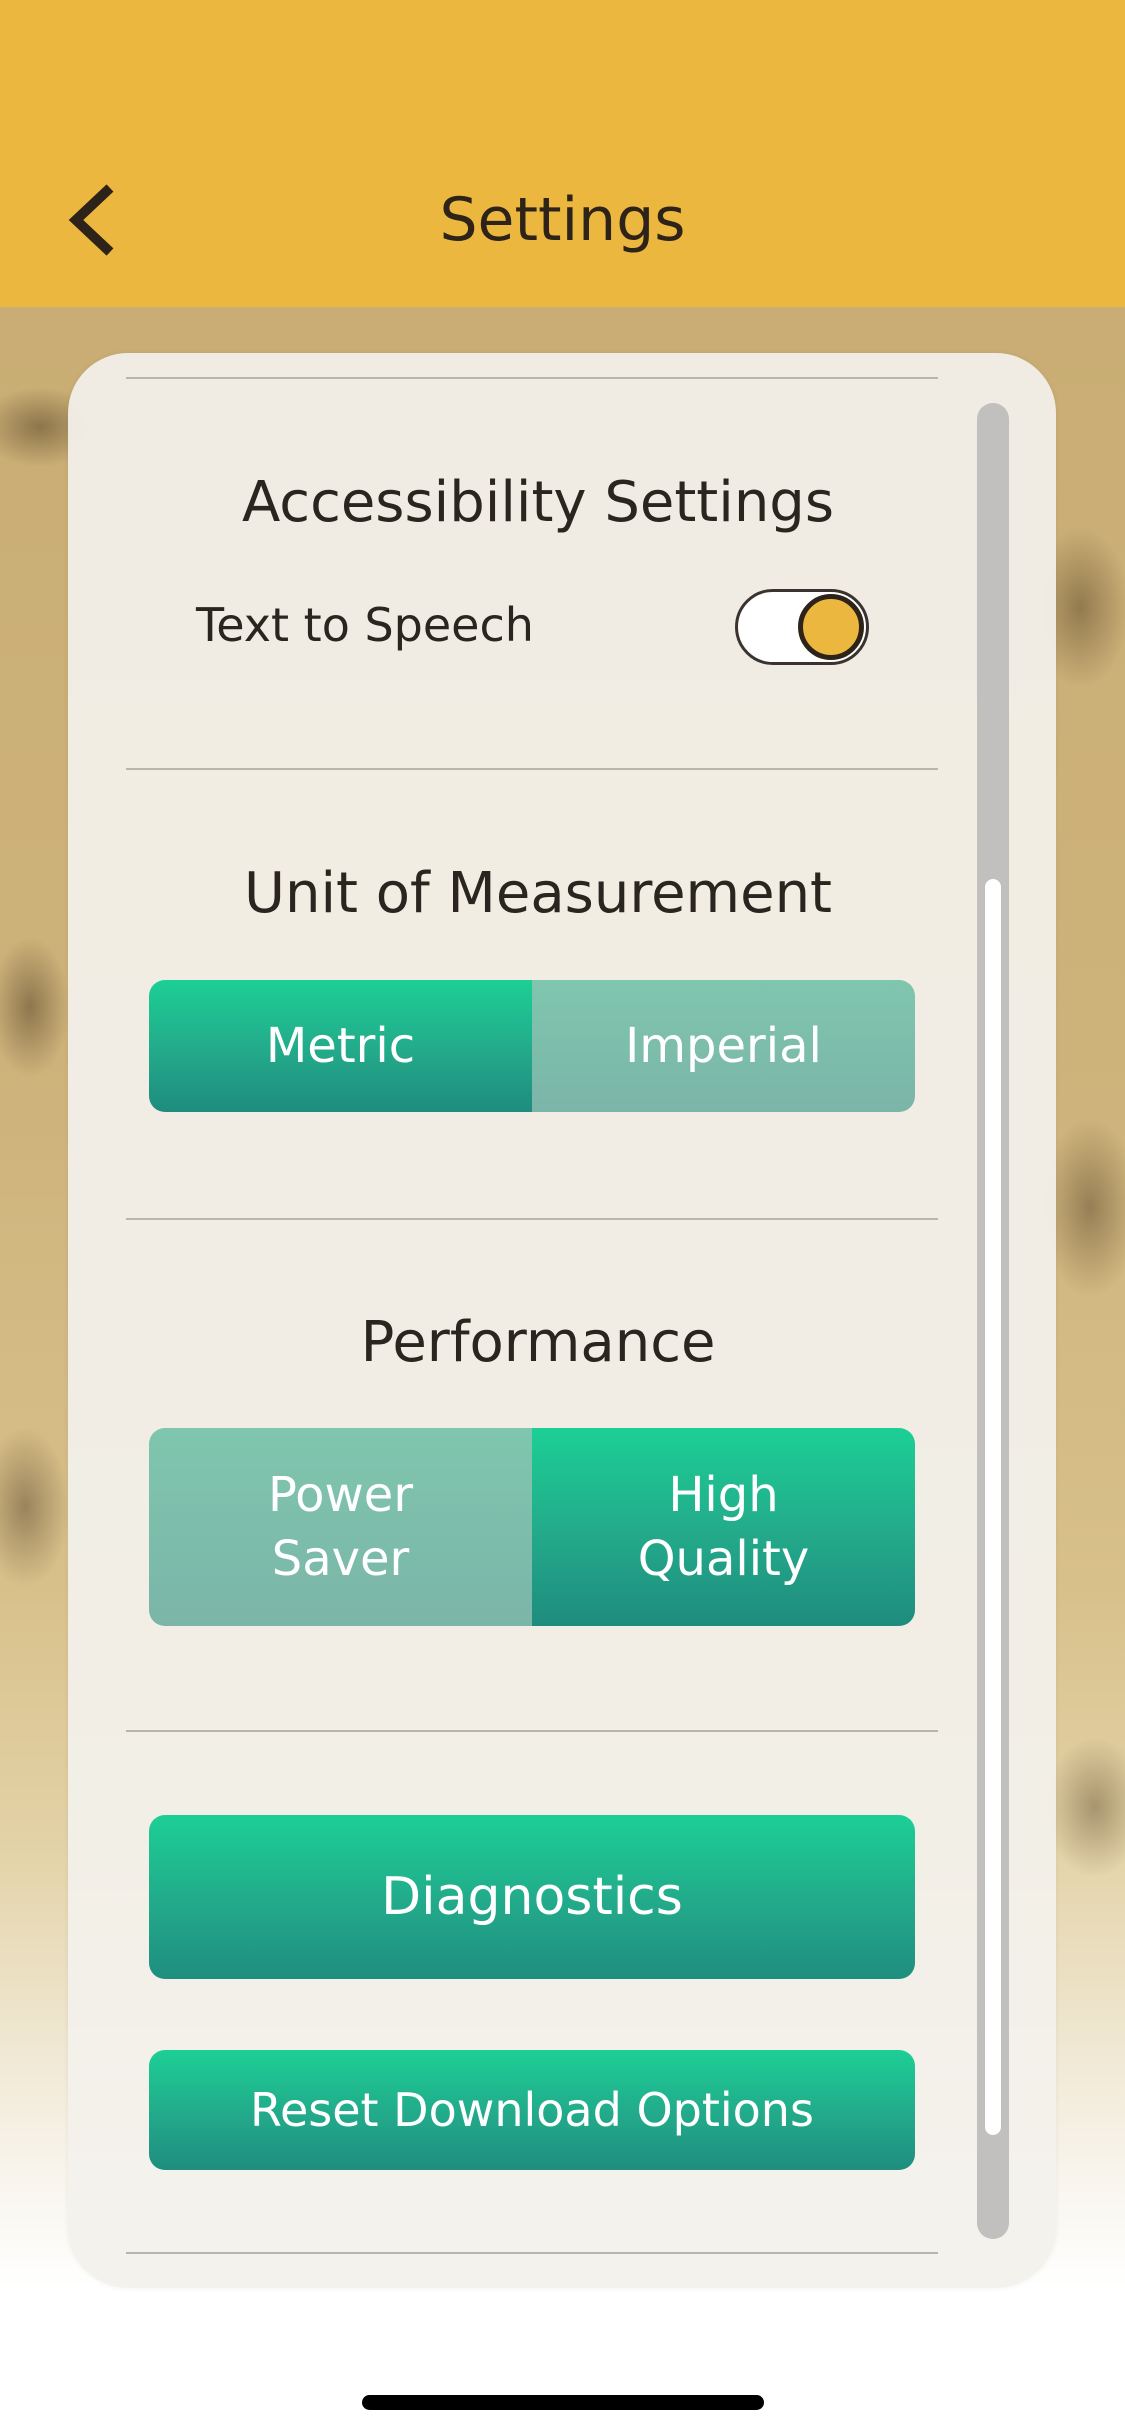 The height and width of the screenshot is (2436, 1125). What do you see at coordinates (538, 502) in the screenshot?
I see `accessibility-section-title: Accessibility Settings` at bounding box center [538, 502].